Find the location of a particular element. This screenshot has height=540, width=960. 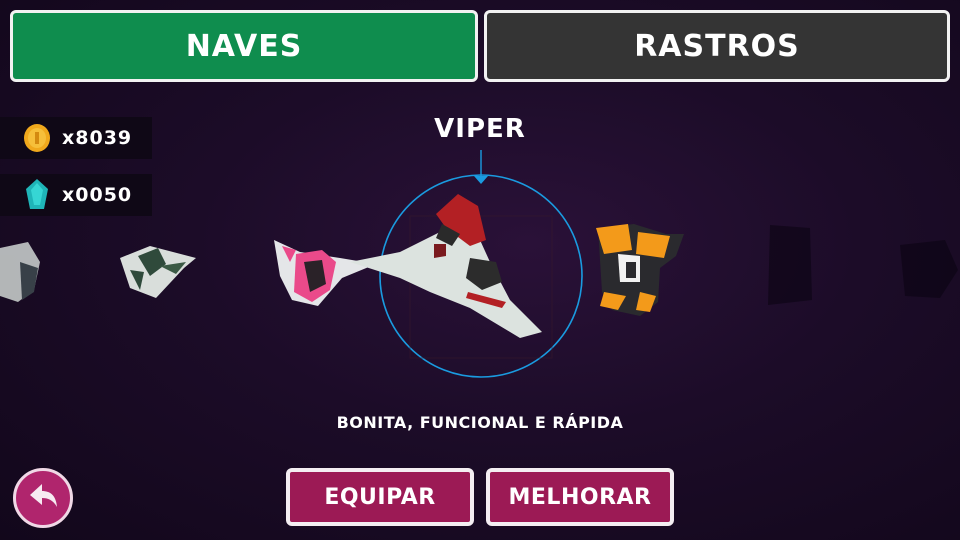

gem-icon is located at coordinates (37, 194).